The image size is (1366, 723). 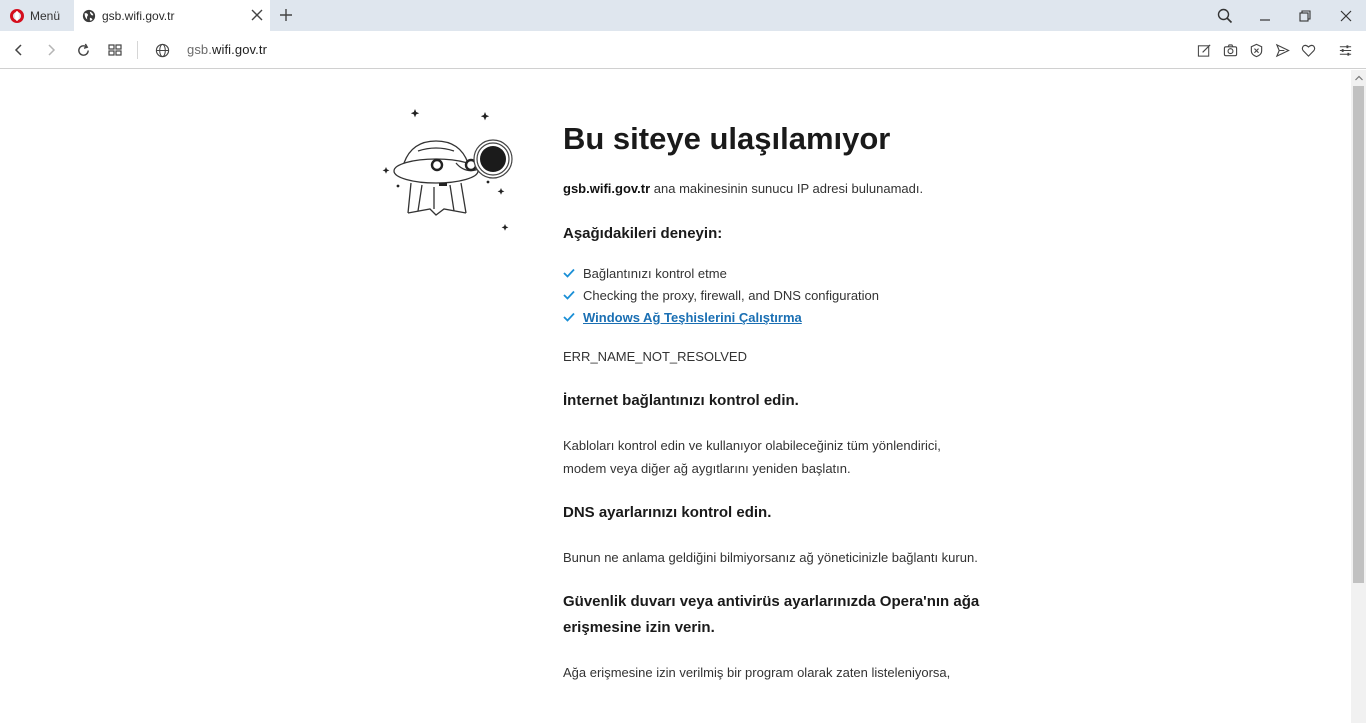 I want to click on url-field: gsb.wifi.gov.tr, so click(x=227, y=49).